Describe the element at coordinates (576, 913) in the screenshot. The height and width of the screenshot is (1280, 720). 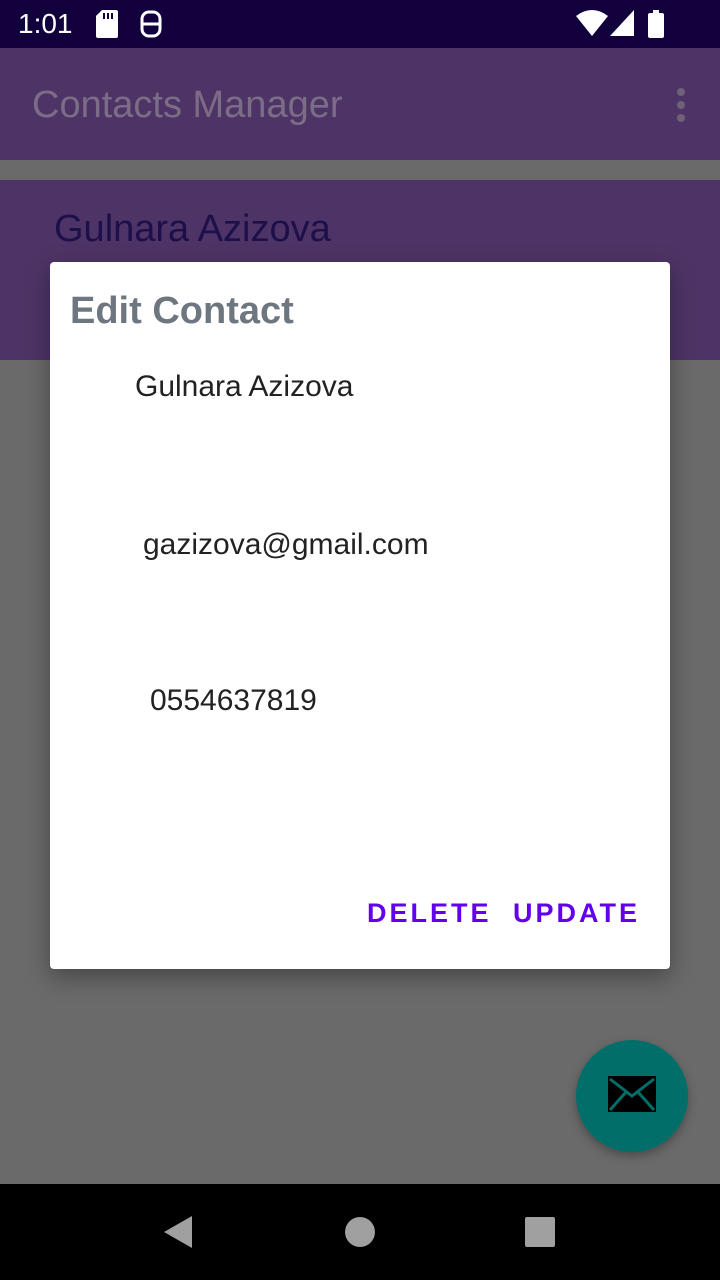
I see `update-button: UPDATE` at that location.